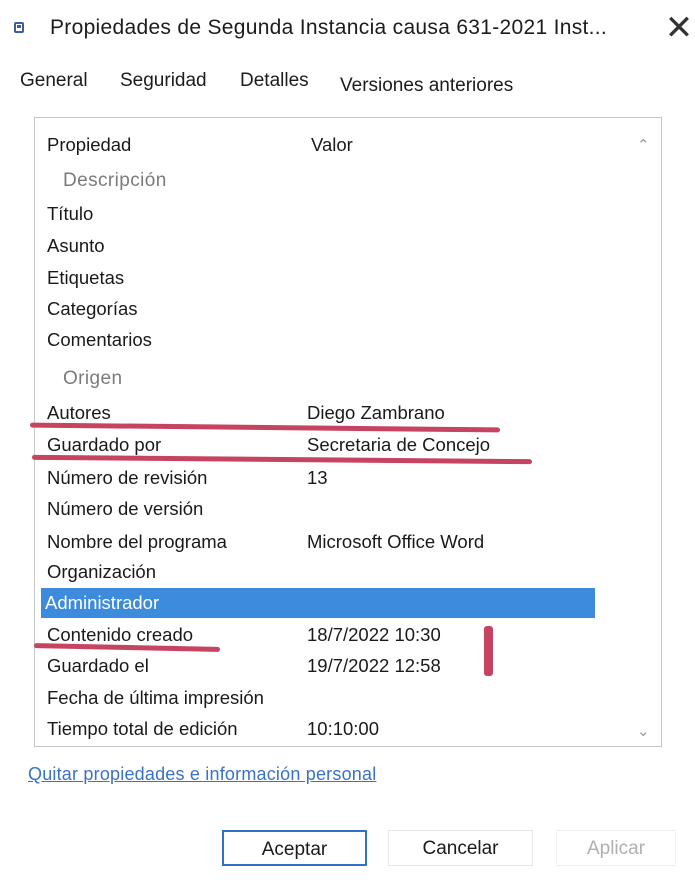 This screenshot has width=695, height=880. What do you see at coordinates (318, 603) in the screenshot?
I see `property-row-administrador: Administrador` at bounding box center [318, 603].